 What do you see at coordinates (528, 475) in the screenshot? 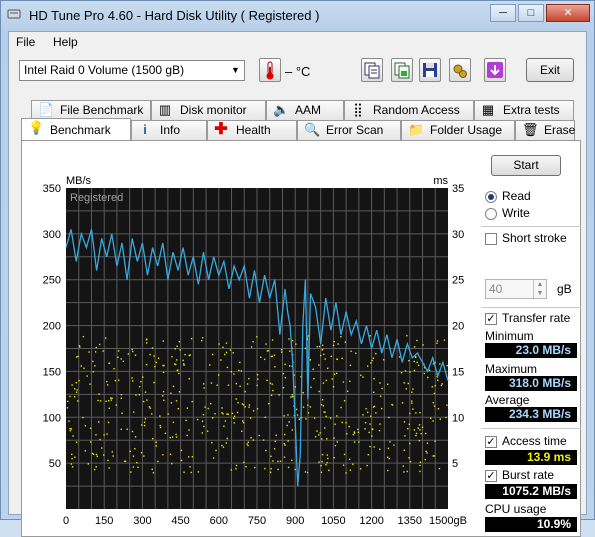
I see `burst-rate-label: Burst rate` at bounding box center [528, 475].